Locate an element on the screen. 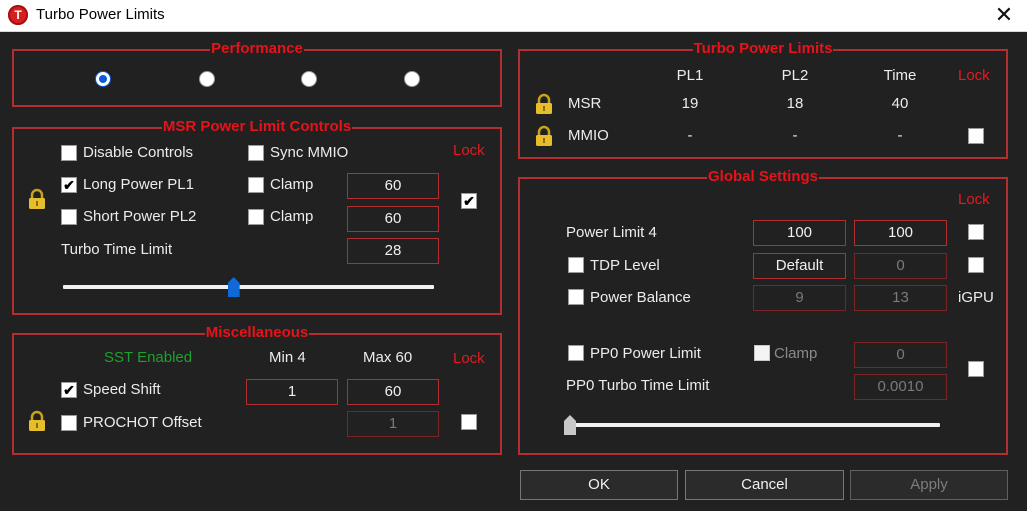 The height and width of the screenshot is (511, 1027). msr-time-value: 40 is located at coordinates (900, 103).